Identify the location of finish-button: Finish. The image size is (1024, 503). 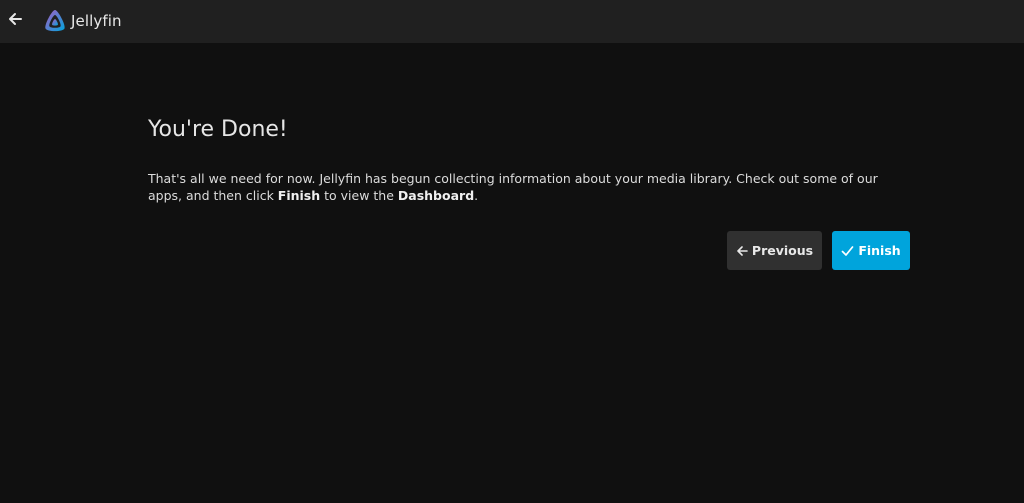
(871, 250).